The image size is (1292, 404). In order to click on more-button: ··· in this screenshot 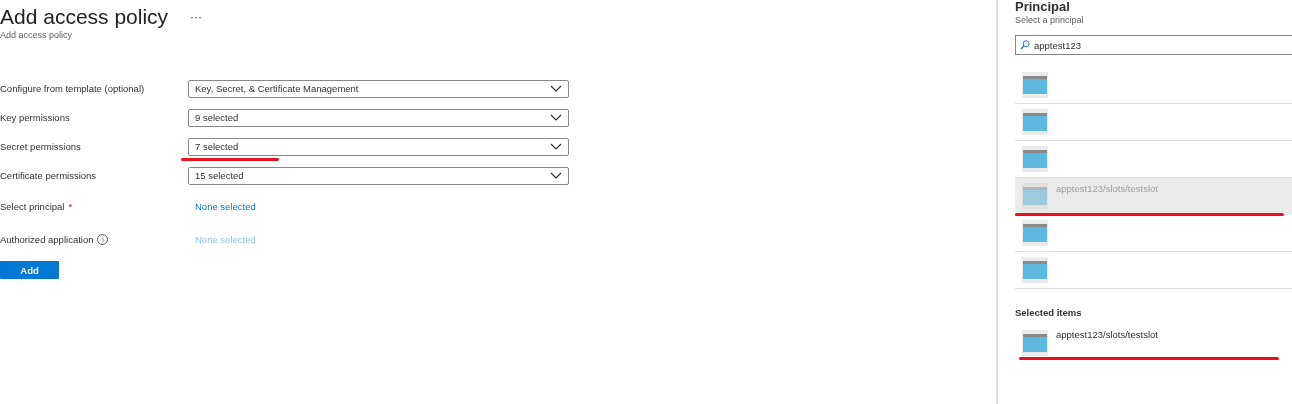, I will do `click(196, 17)`.